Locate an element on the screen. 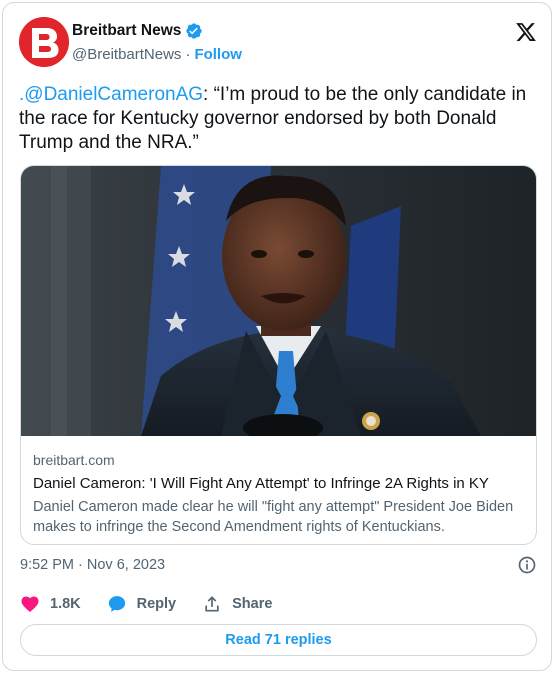 The width and height of the screenshot is (555, 674). tweet-timestamp: 9:52 PM · Nov 6, 2023 is located at coordinates (92, 565).